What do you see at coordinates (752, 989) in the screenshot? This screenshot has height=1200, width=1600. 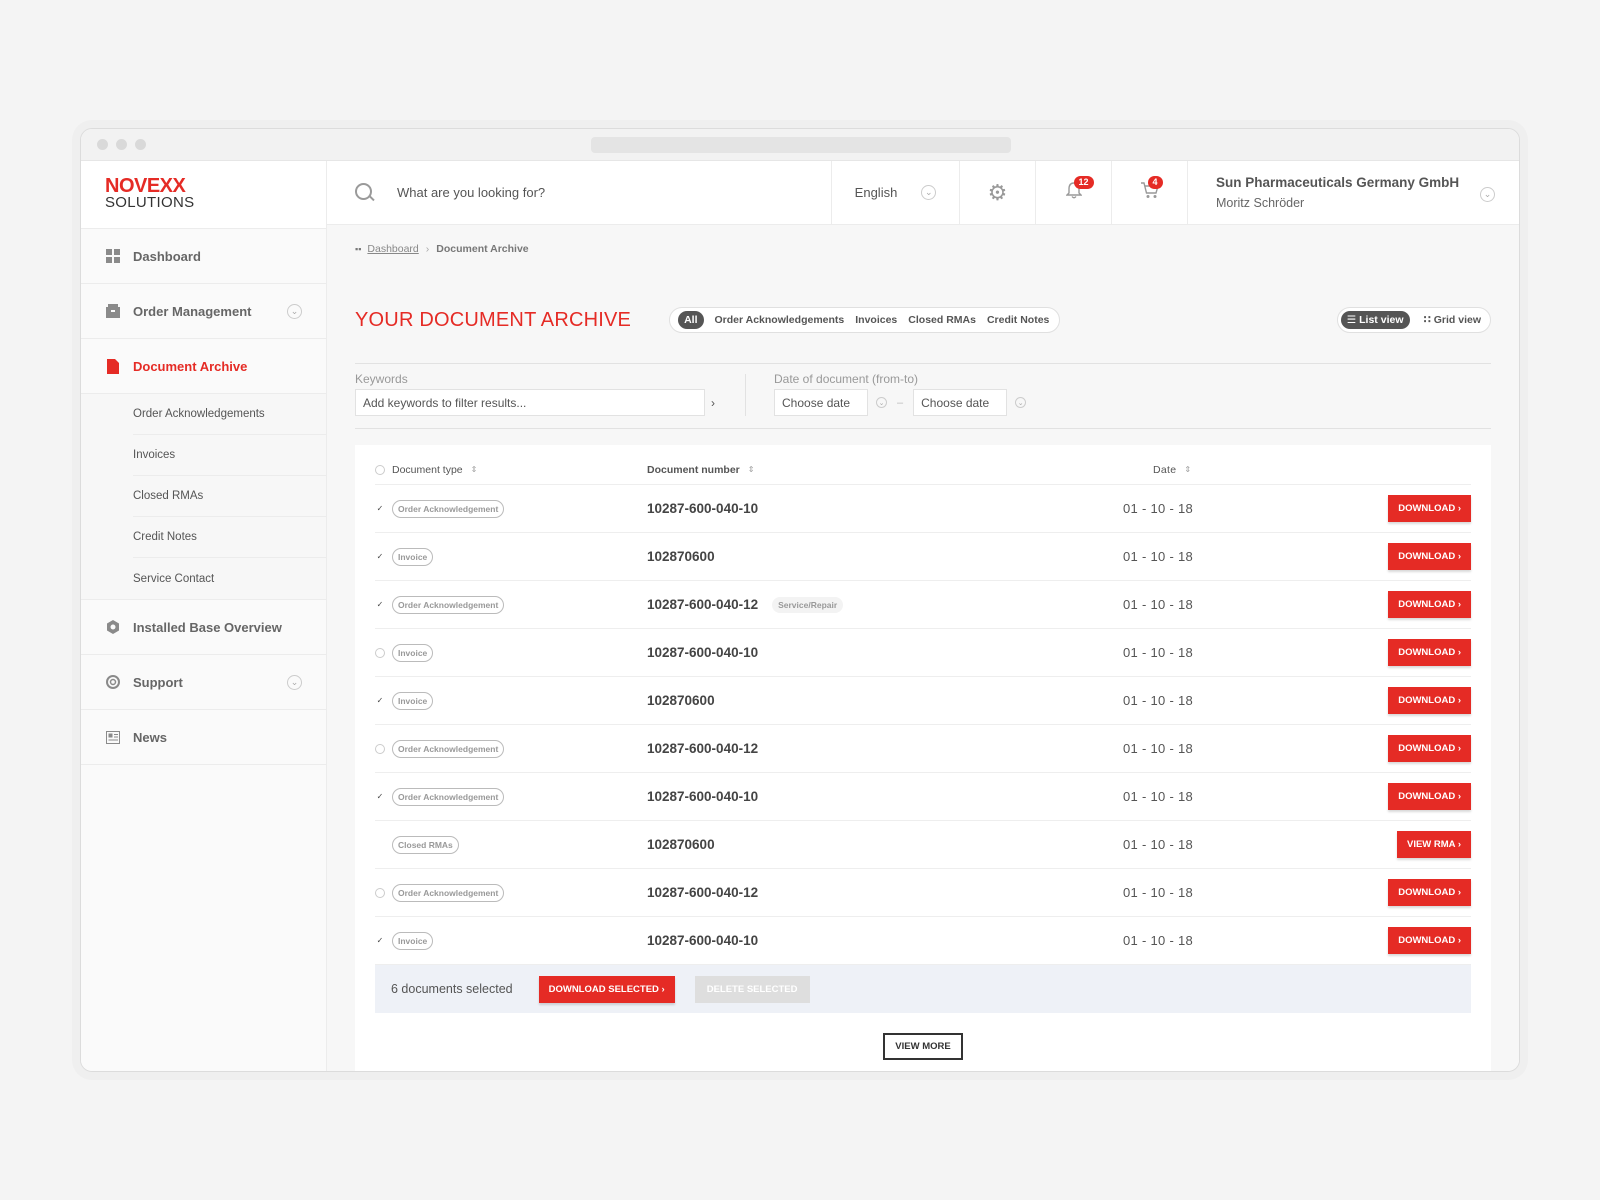 I see `delete-selected-button: DELETE SELECTED` at bounding box center [752, 989].